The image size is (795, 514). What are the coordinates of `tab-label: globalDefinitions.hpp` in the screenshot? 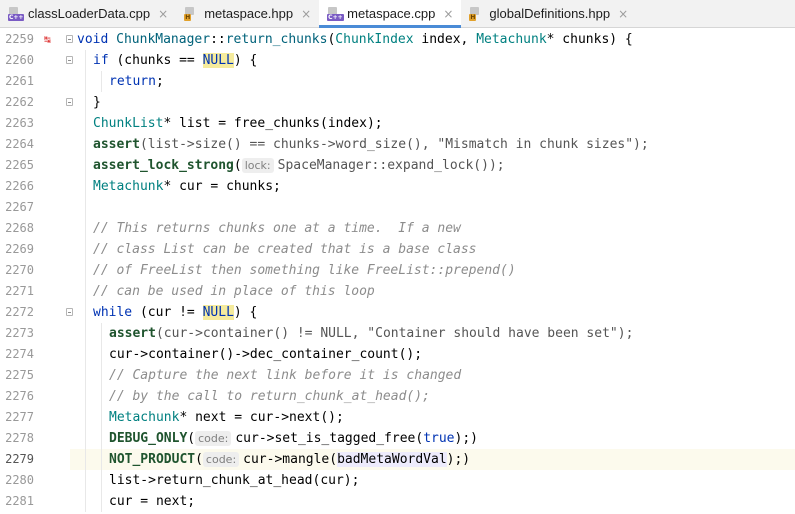 It's located at (550, 13).